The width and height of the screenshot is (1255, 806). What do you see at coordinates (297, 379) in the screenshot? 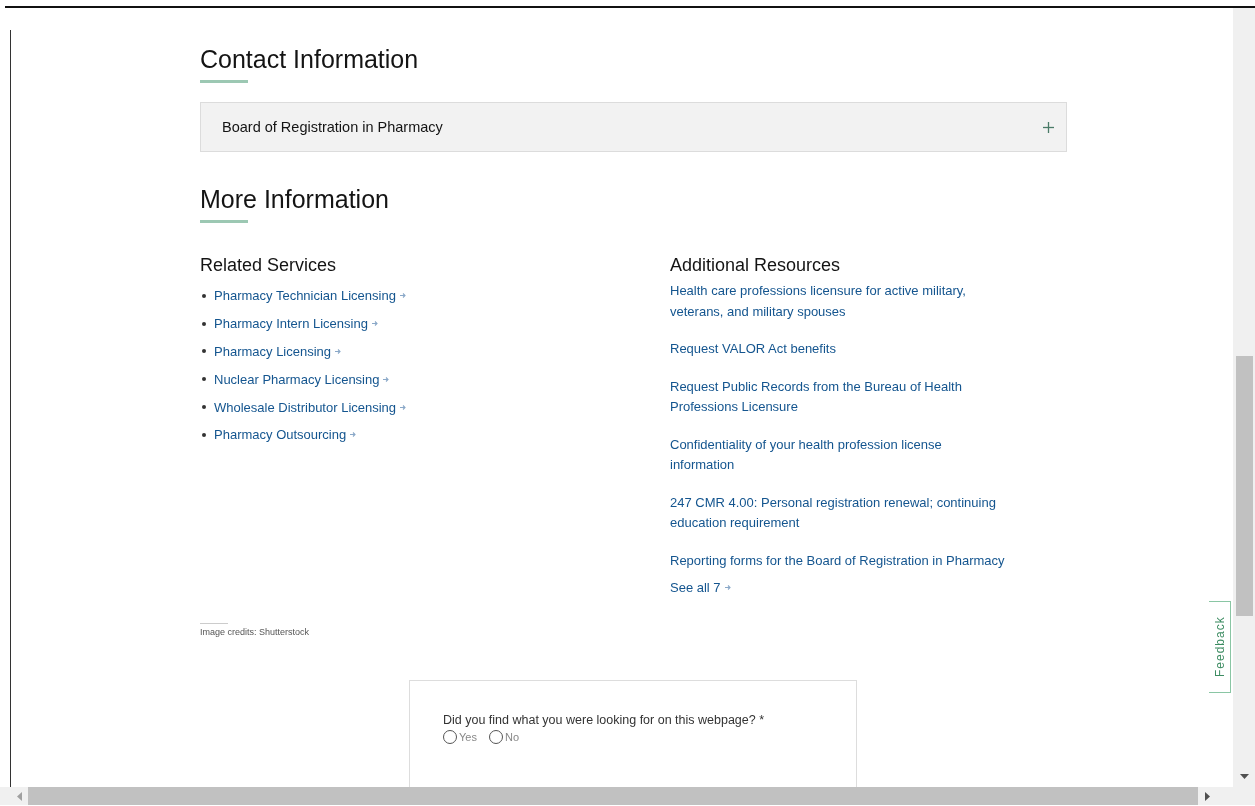
I see `service-link: Nuclear Pharmacy Licensing` at bounding box center [297, 379].